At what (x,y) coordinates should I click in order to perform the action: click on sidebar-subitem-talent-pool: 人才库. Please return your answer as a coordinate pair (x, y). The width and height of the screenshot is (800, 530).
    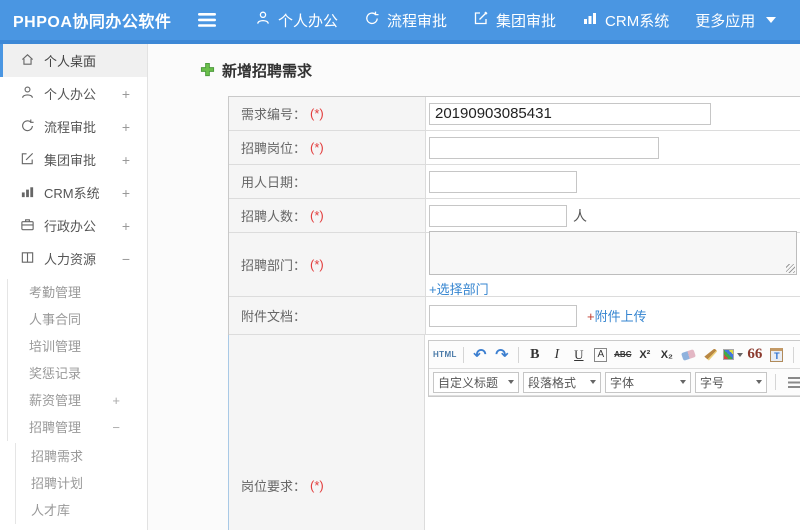
    Looking at the image, I should click on (81, 510).